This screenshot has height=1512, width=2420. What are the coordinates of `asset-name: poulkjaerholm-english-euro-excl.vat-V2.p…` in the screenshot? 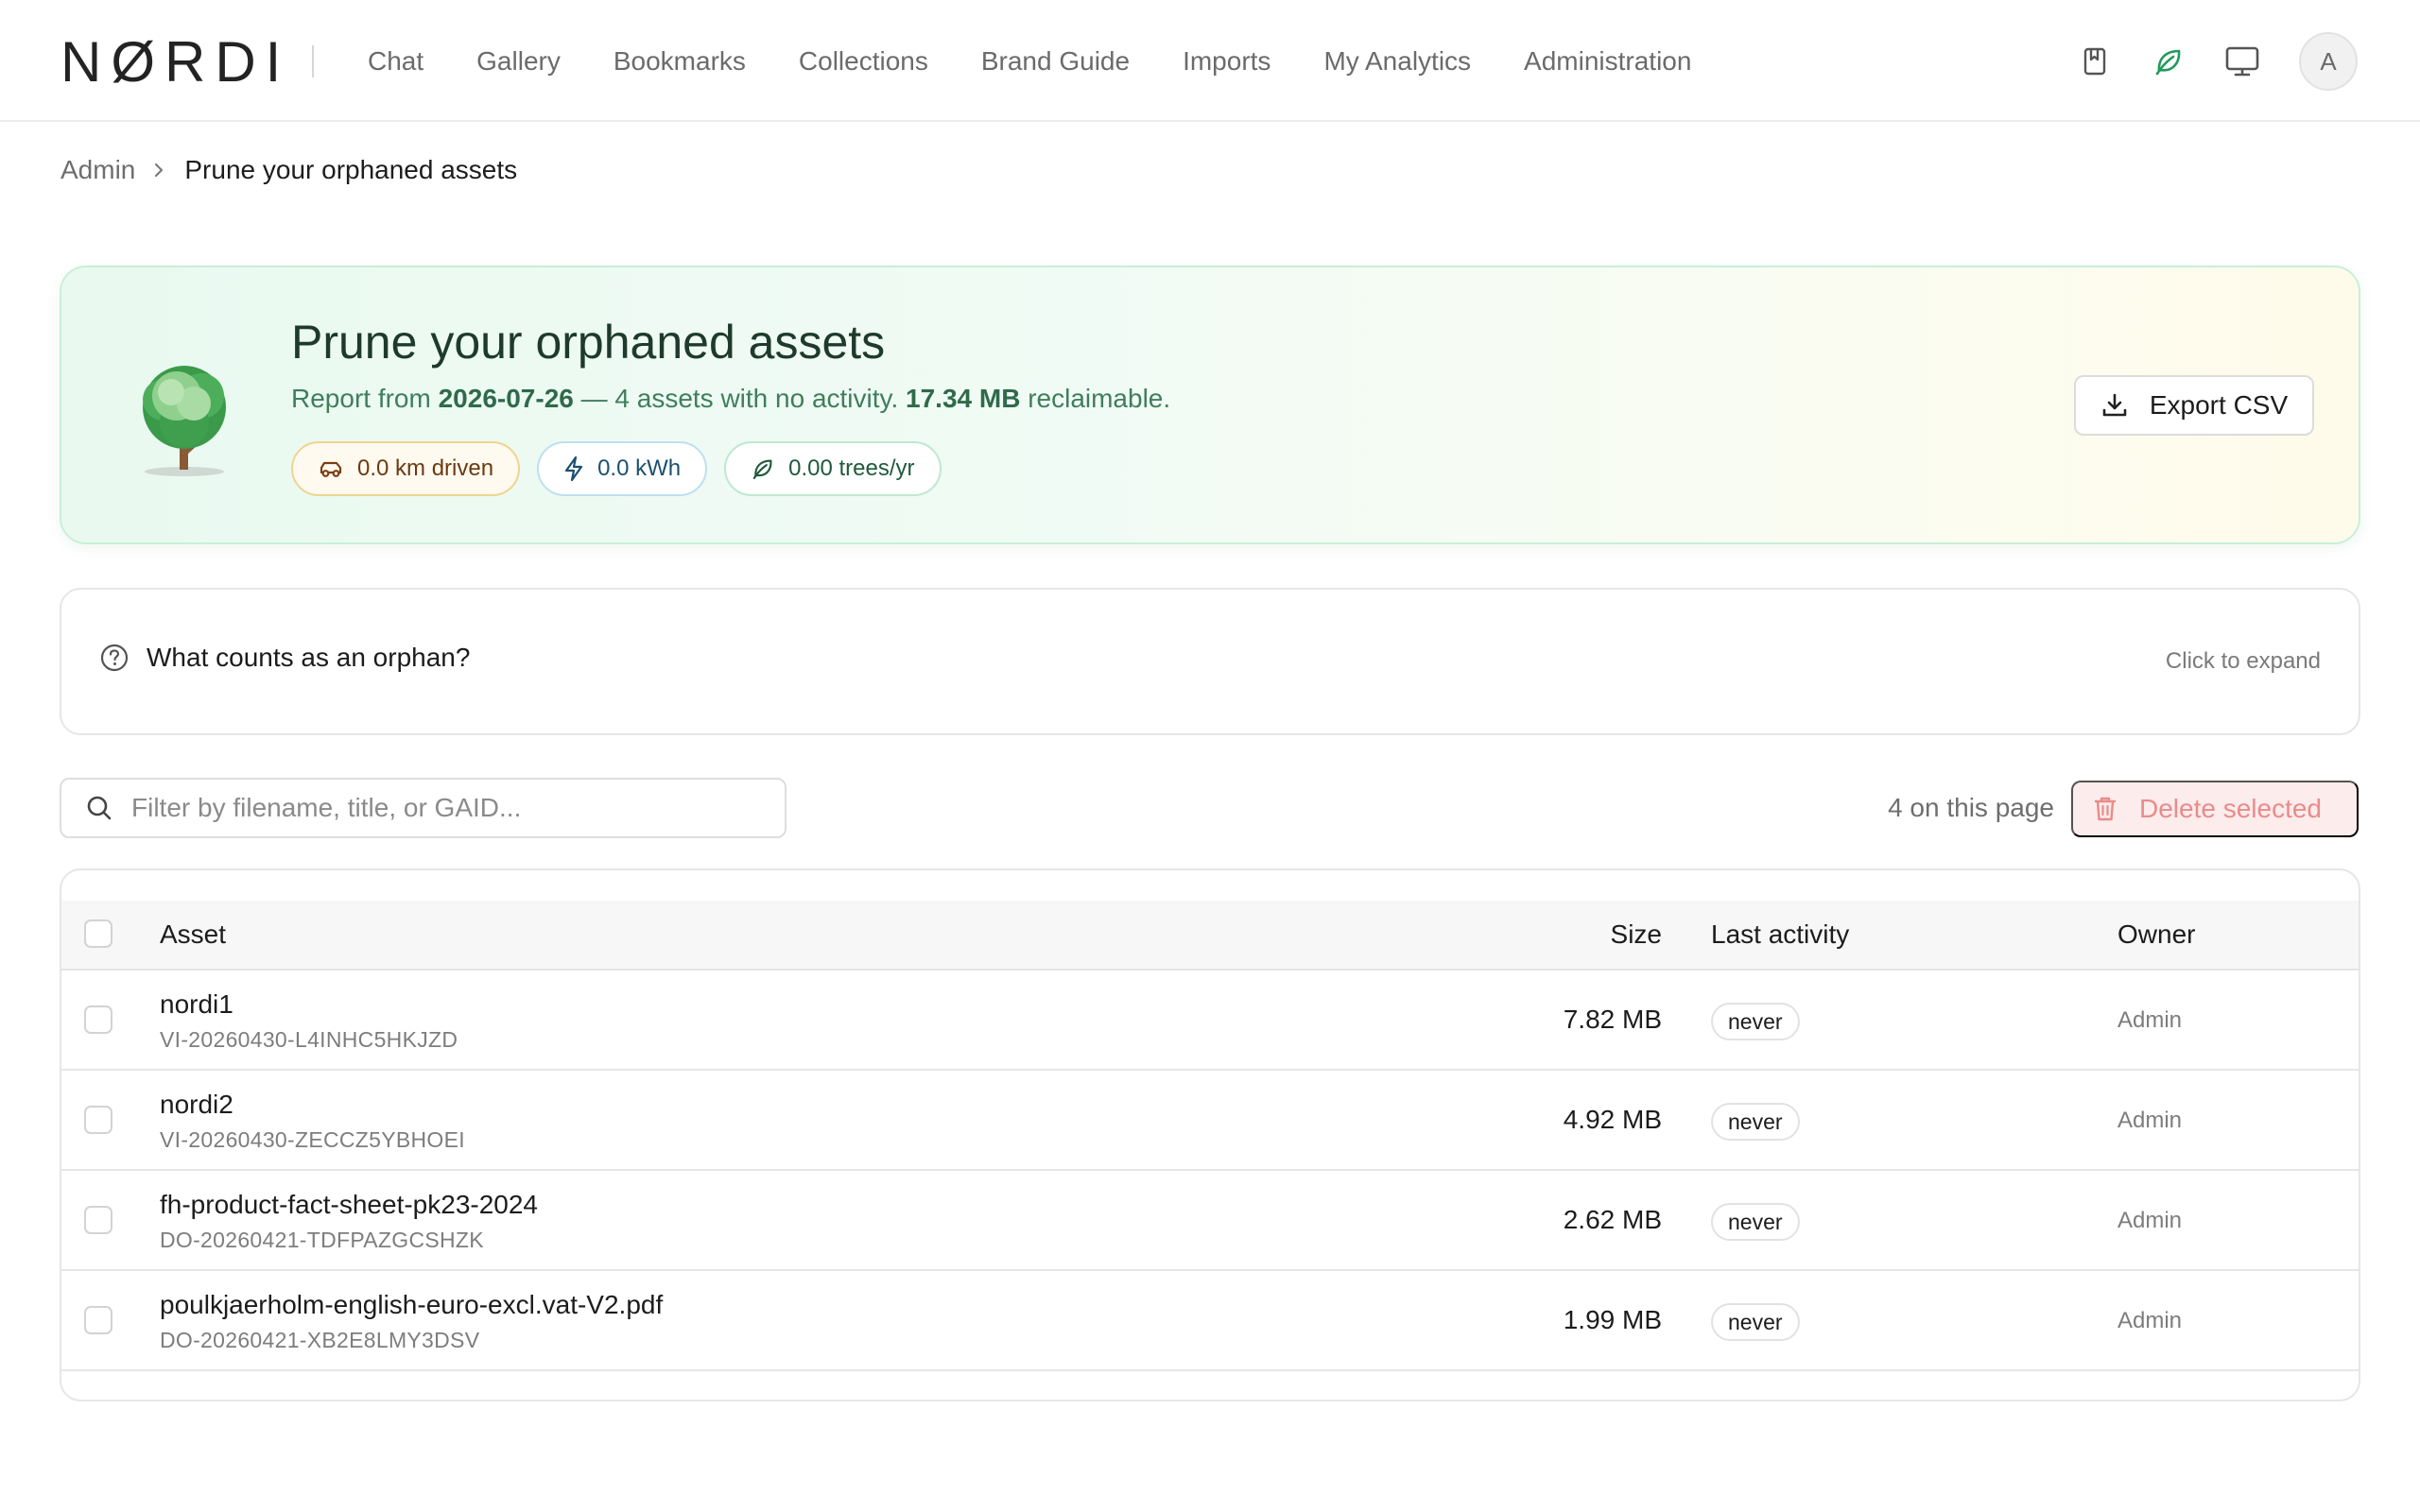 It's located at (411, 1305).